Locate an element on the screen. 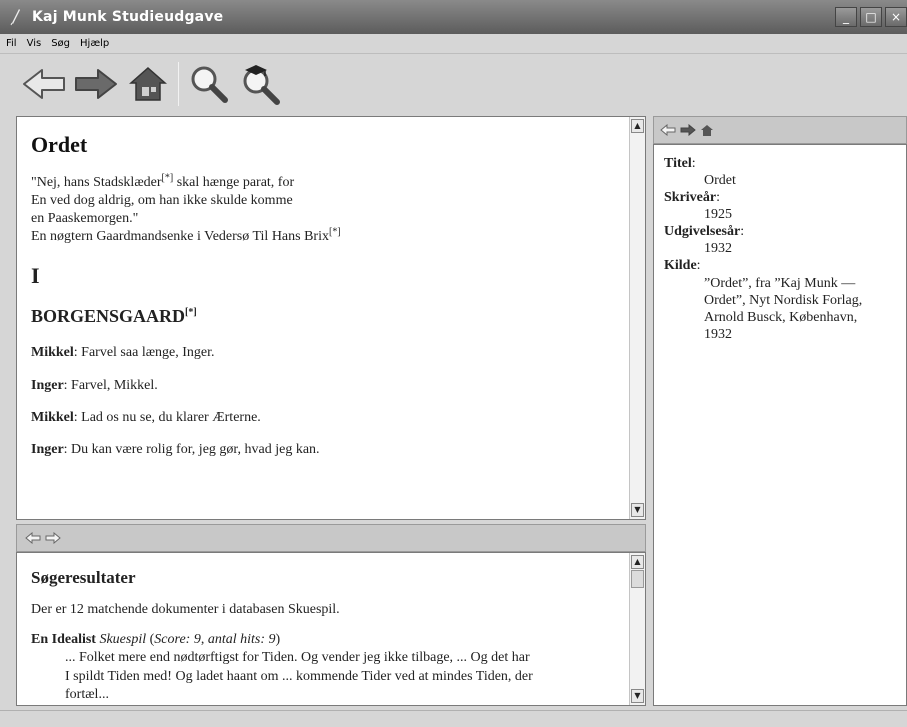  result-genre: Skuespil is located at coordinates (123, 640).